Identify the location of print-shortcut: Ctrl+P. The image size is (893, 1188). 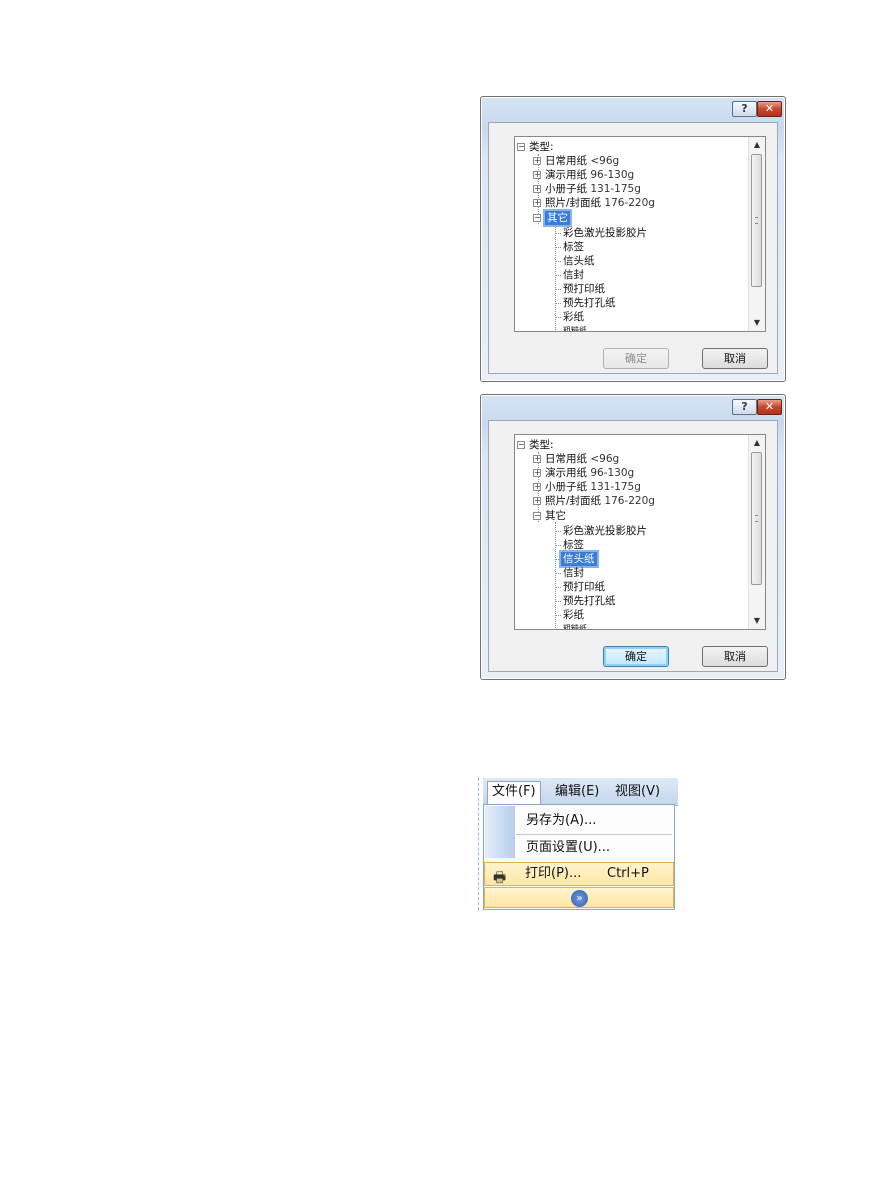
(628, 873).